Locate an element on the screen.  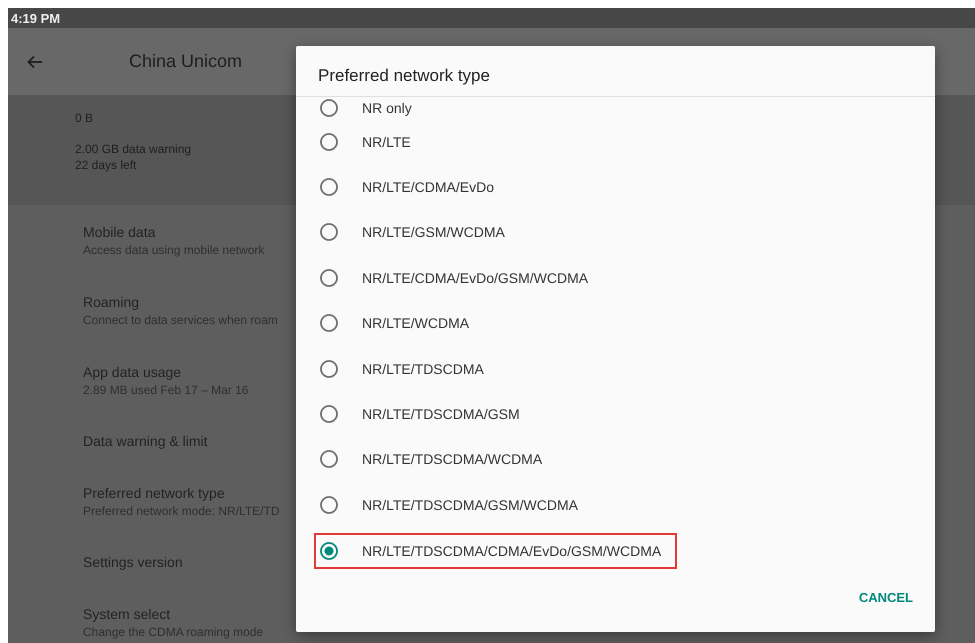
network-option: NR/LTE/WCDMA is located at coordinates (400, 323).